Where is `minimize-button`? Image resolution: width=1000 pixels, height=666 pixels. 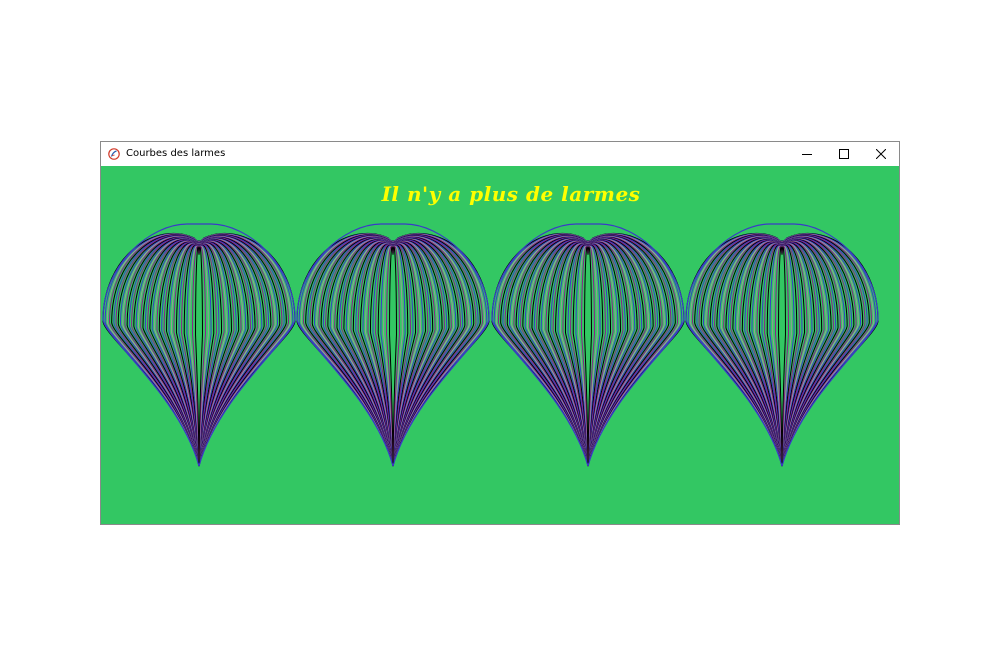 minimize-button is located at coordinates (806, 154).